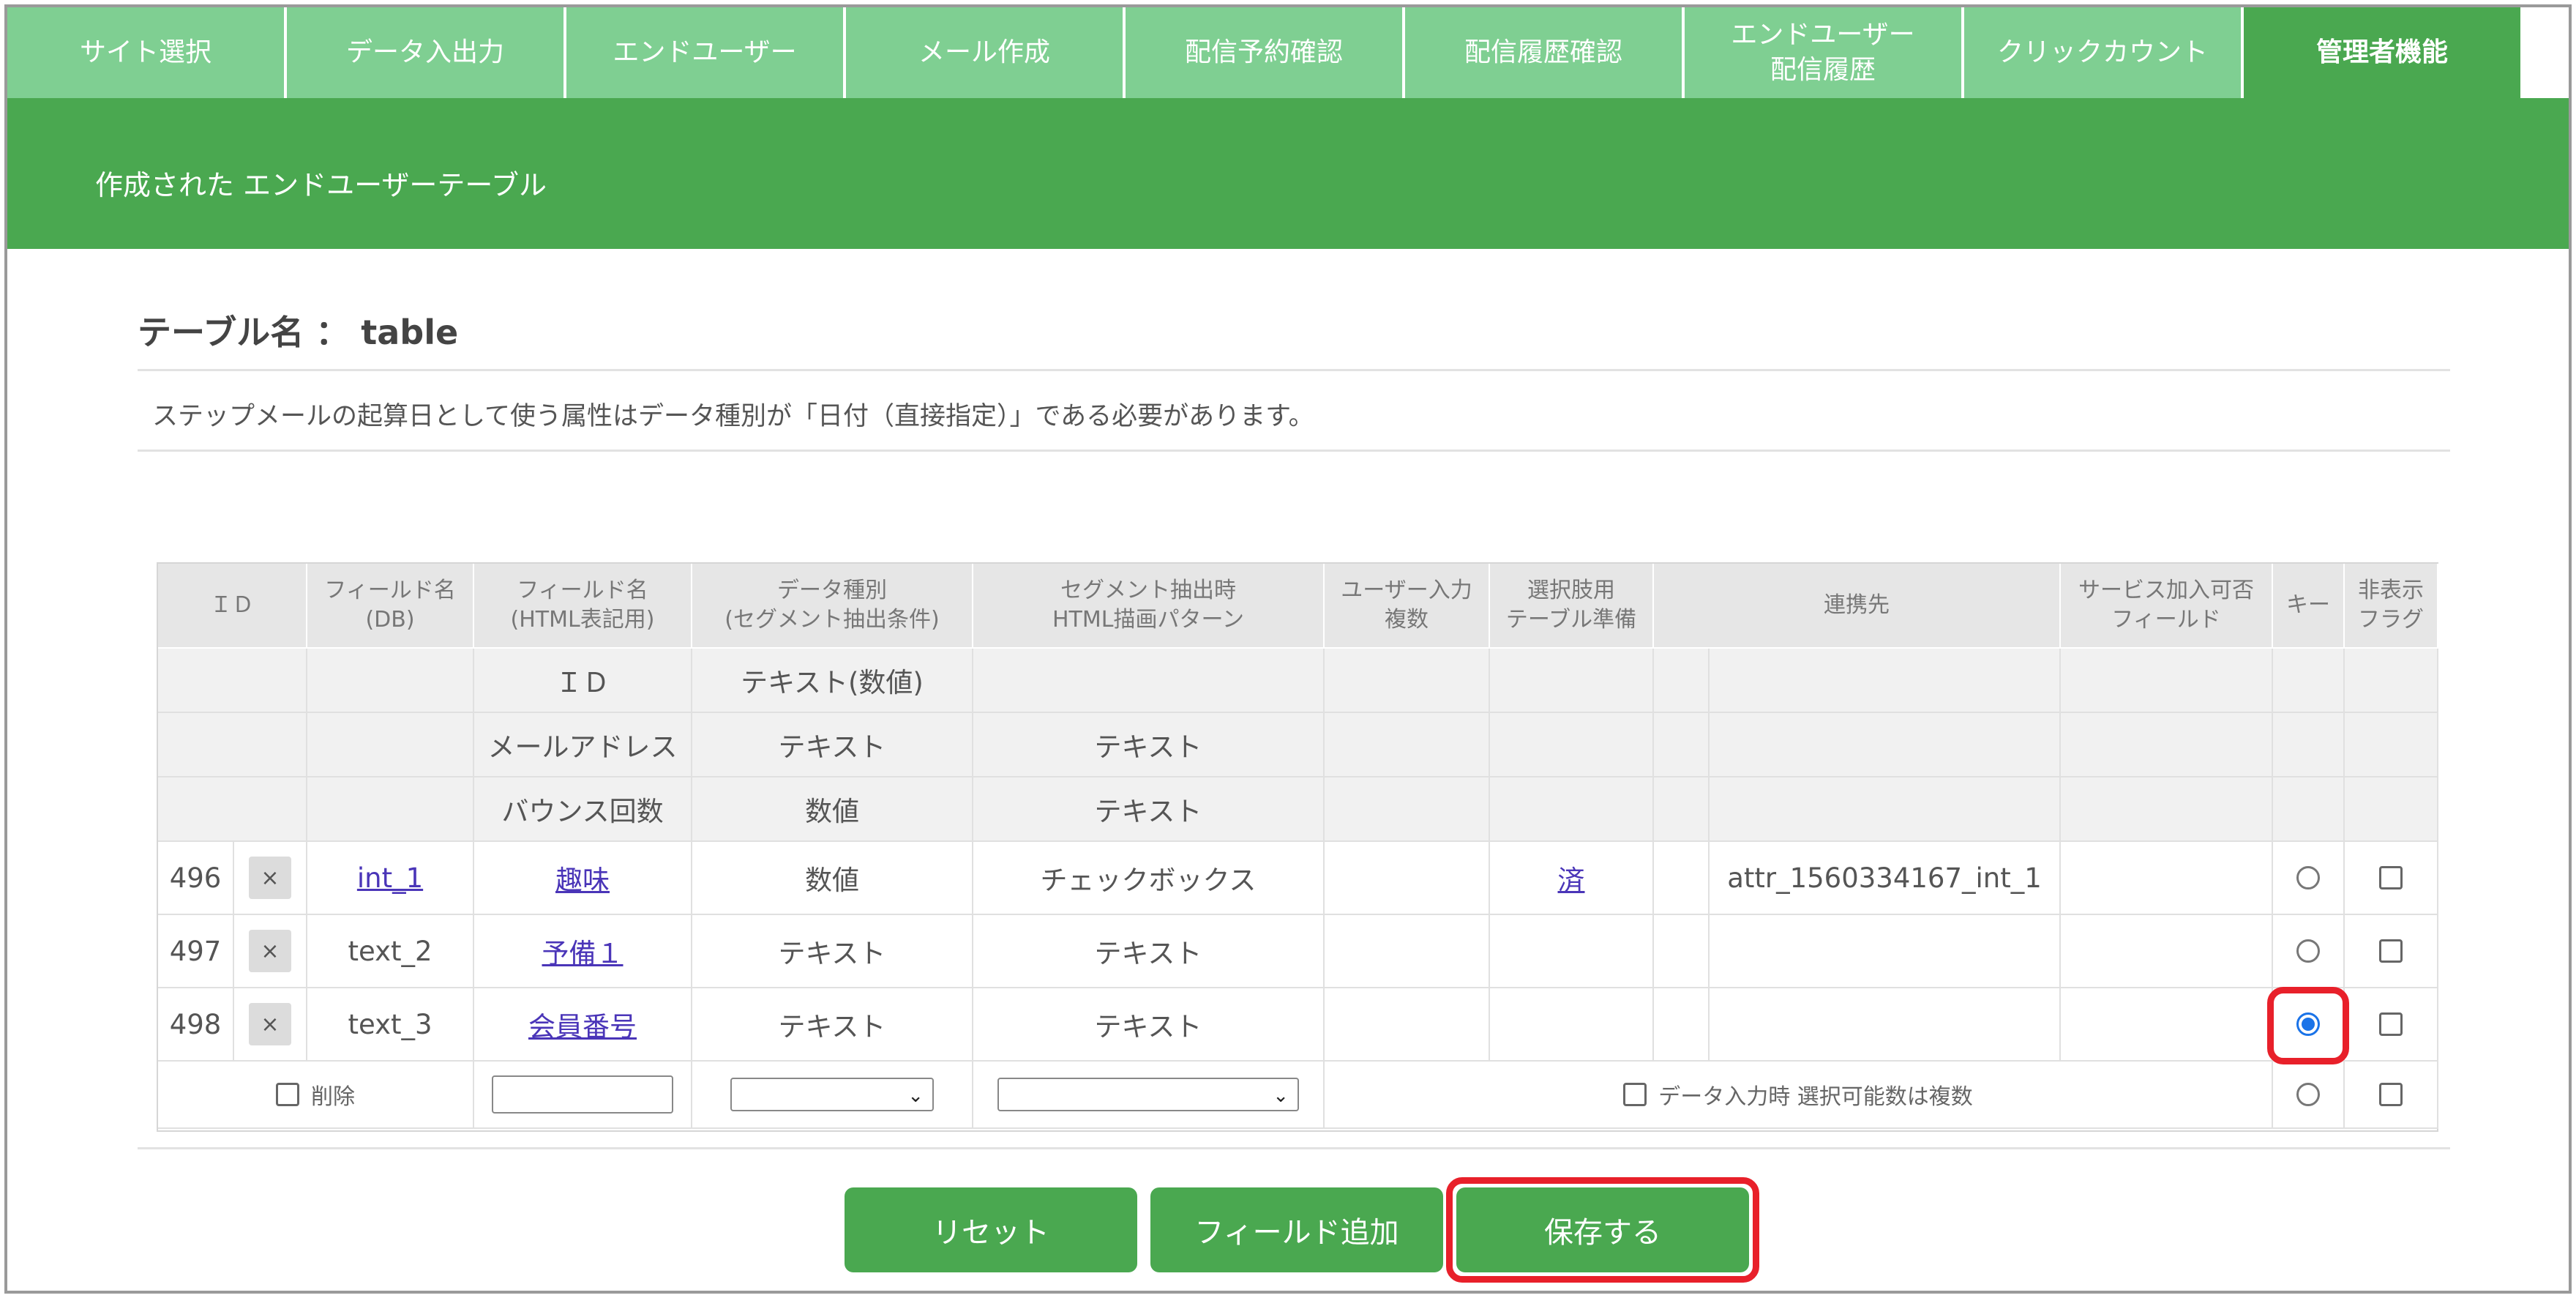 This screenshot has width=2576, height=1298. I want to click on row-id: 496, so click(196, 878).